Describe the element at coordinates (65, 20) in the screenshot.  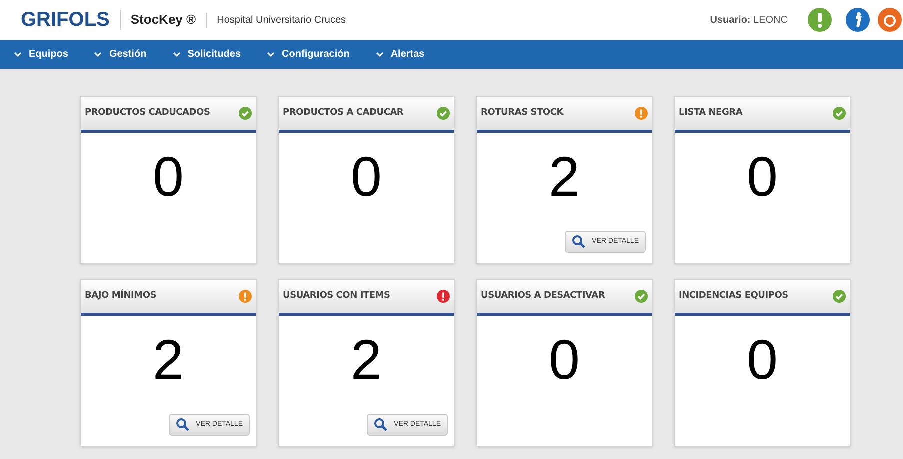
I see `brand-logo: GRIFOLS` at that location.